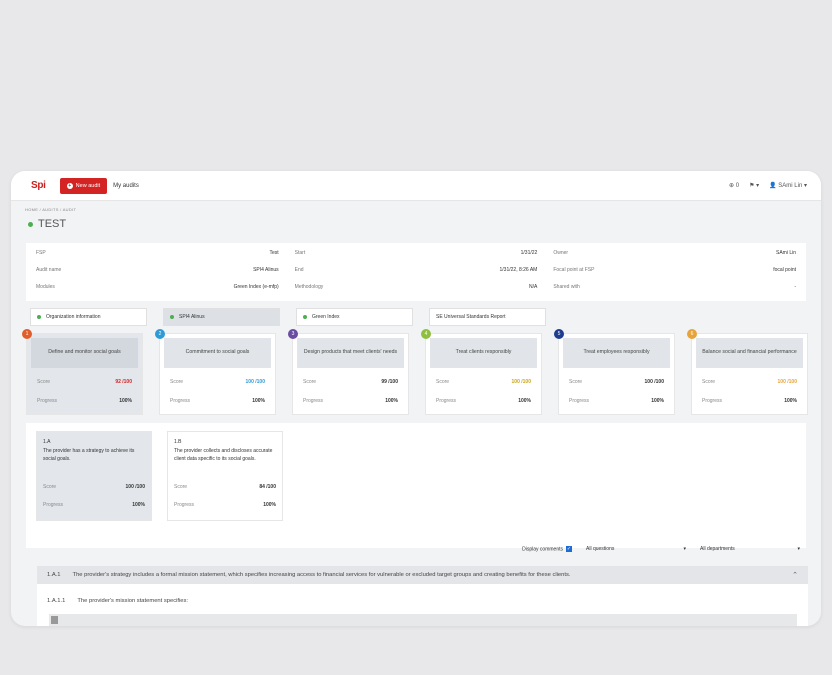 The height and width of the screenshot is (675, 832). I want to click on display-comments-toggle: Display comments ✓, so click(547, 549).